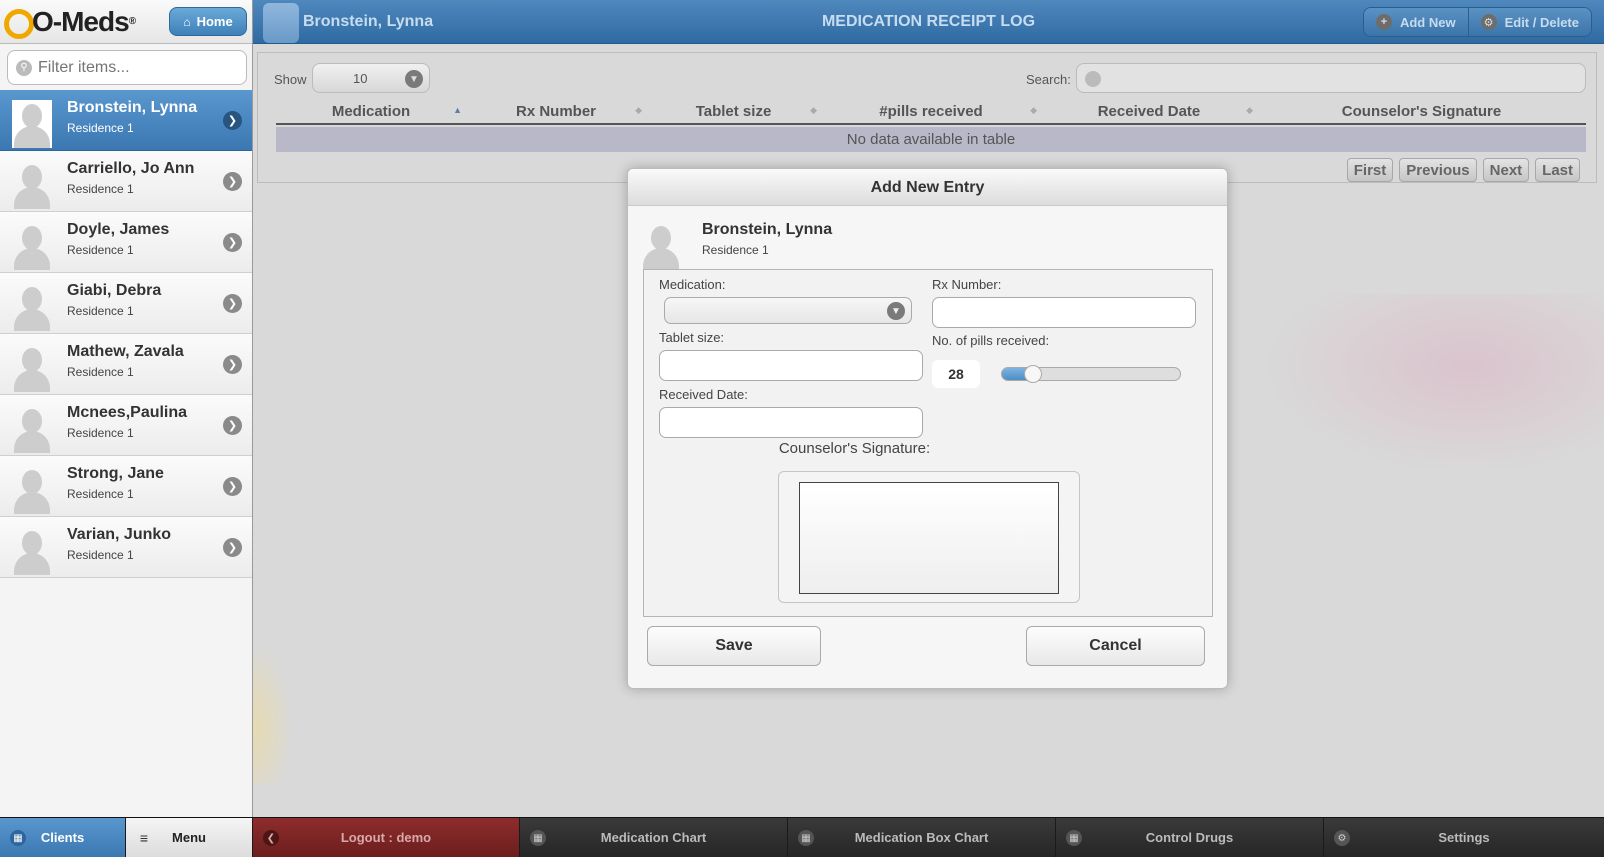  What do you see at coordinates (126, 242) in the screenshot?
I see `client-item: Doyle, James Residence 1 ❯` at bounding box center [126, 242].